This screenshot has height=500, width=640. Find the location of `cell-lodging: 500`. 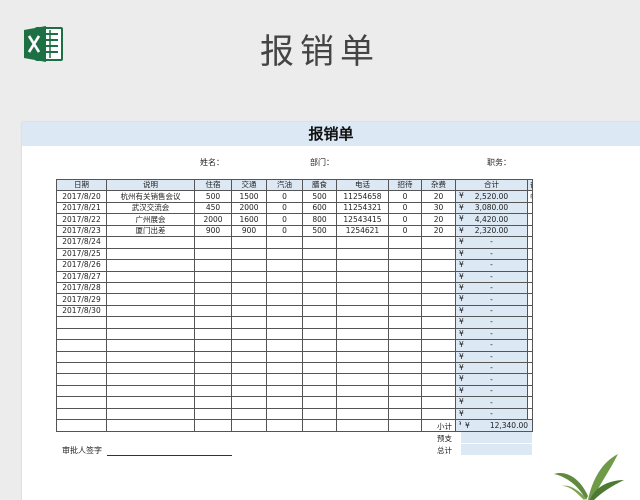

cell-lodging: 500 is located at coordinates (213, 196).